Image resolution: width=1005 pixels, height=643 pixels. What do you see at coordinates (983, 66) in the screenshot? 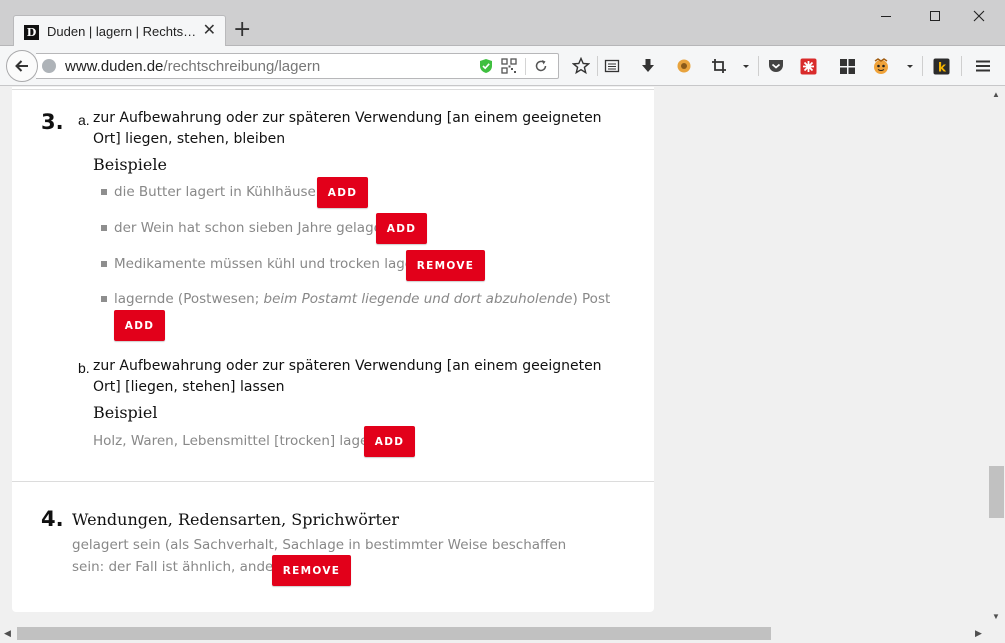
I see `hamburger-menu-icon` at bounding box center [983, 66].